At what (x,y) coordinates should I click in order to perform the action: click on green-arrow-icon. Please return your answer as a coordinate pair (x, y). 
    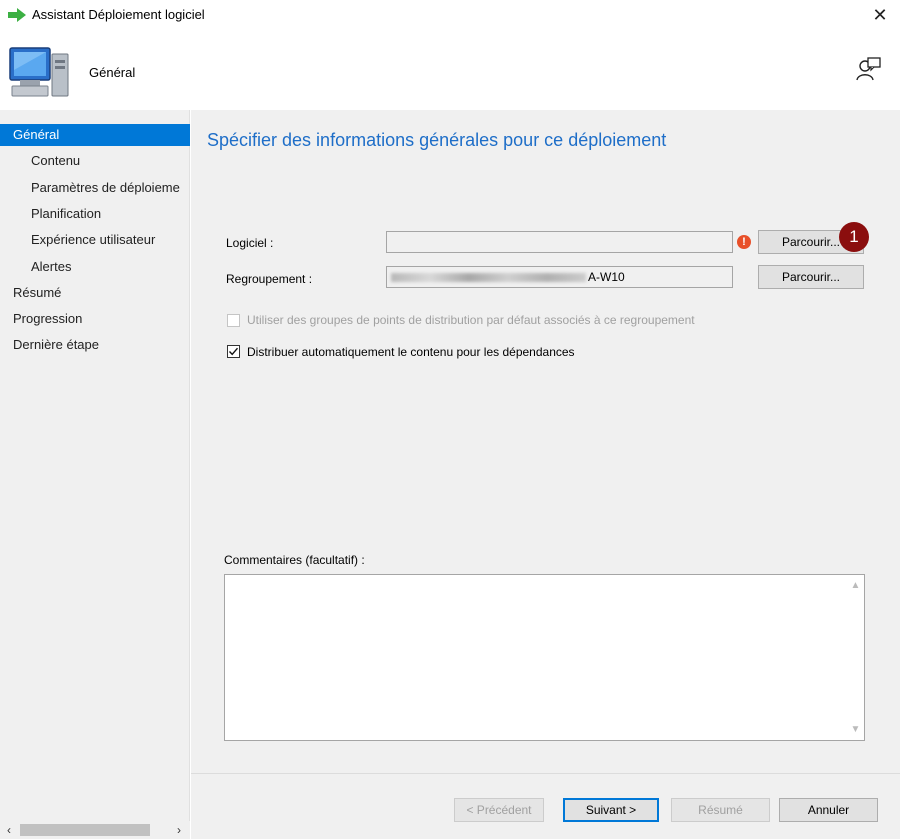
    Looking at the image, I should click on (17, 15).